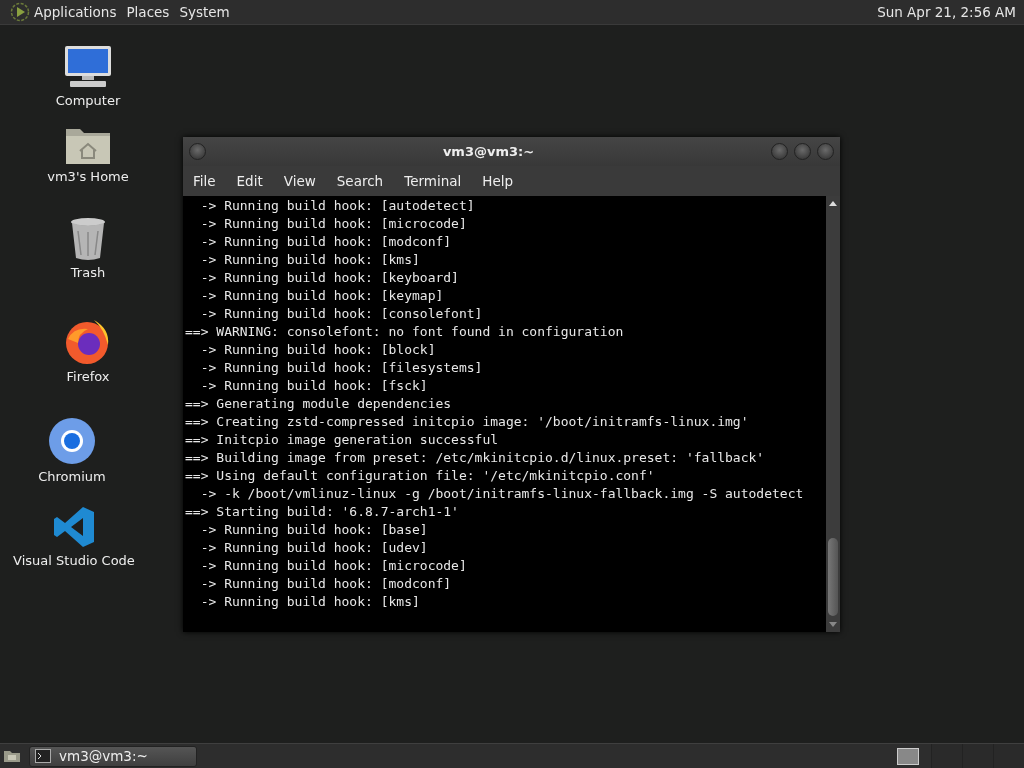 The width and height of the screenshot is (1024, 768). Describe the element at coordinates (502, 494) in the screenshot. I see `terminal-line: -> -k /boot/vmlinuz-linux -g /boot/initramfs-linux-fallback.img -S autodetect` at that location.